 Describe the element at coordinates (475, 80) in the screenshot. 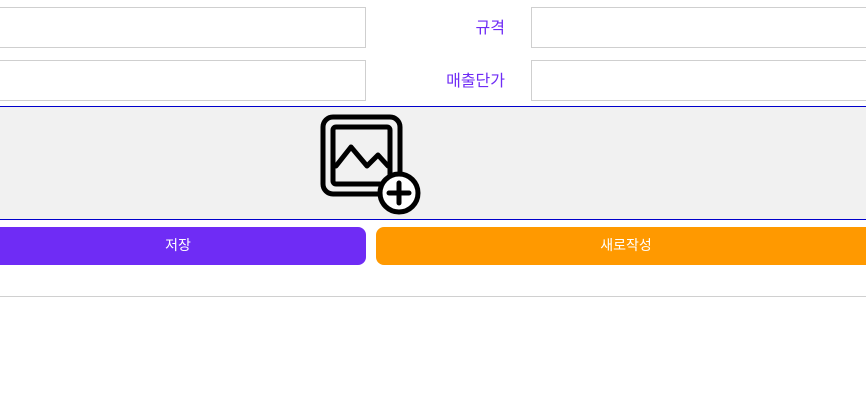

I see `sales-price-label: 매출단가` at that location.